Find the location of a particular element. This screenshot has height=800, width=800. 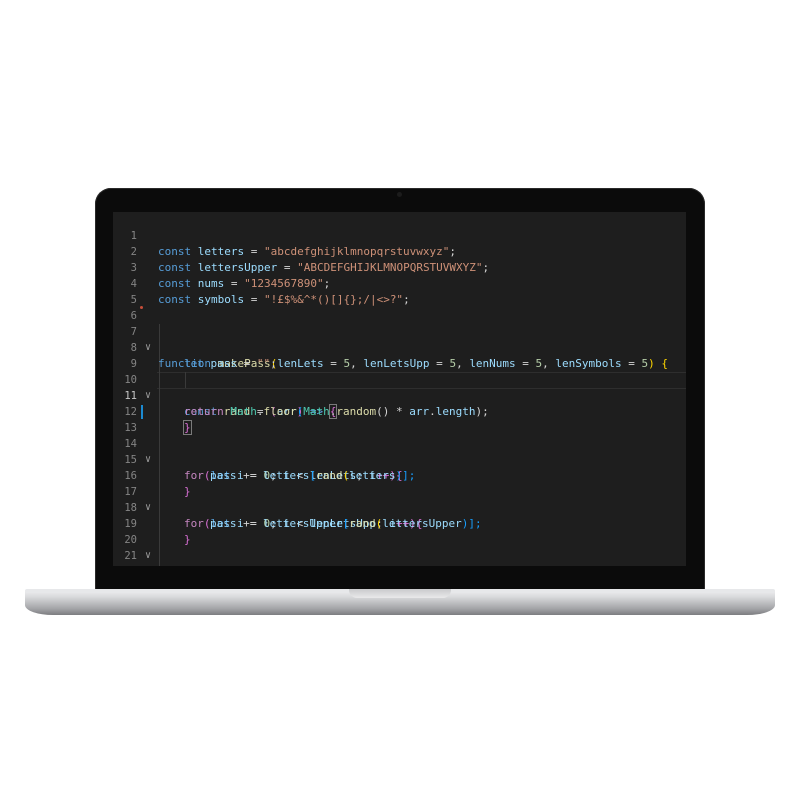

code-line: 21 pass += nums[rand(nums)]; is located at coordinates (399, 549).